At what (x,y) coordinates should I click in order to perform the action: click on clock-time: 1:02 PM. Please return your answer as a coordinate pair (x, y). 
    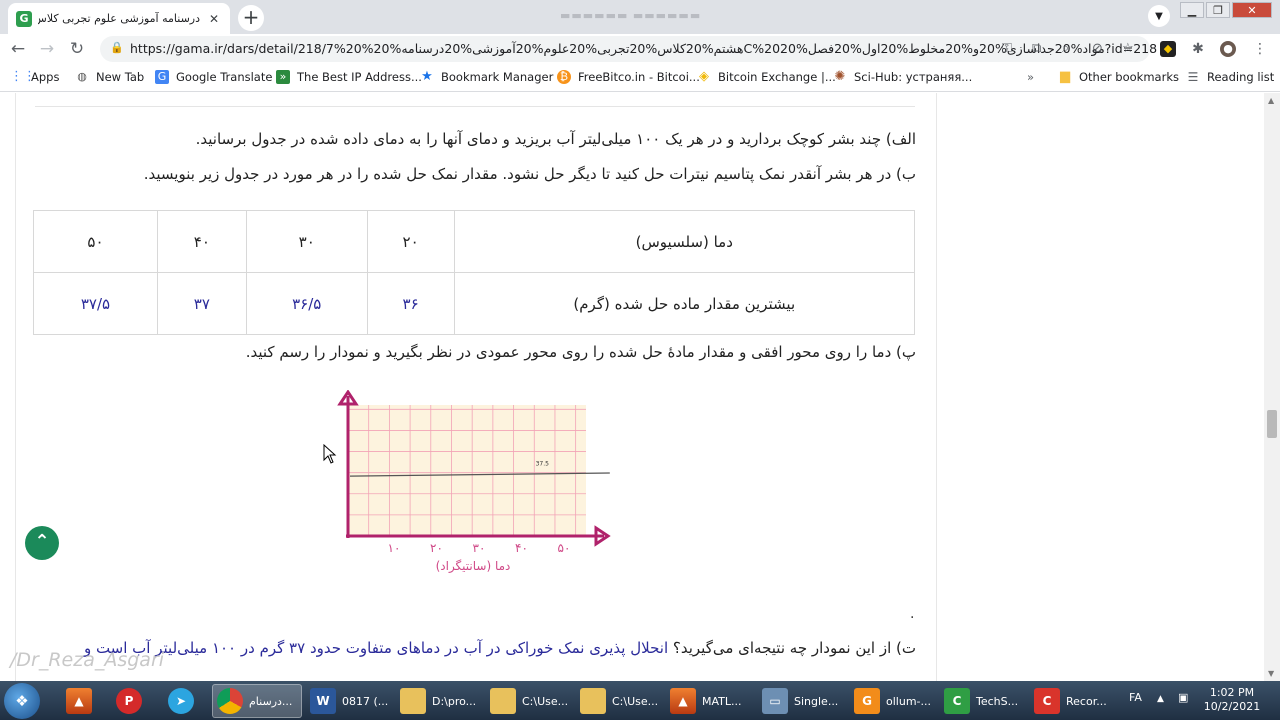
    Looking at the image, I should click on (1232, 692).